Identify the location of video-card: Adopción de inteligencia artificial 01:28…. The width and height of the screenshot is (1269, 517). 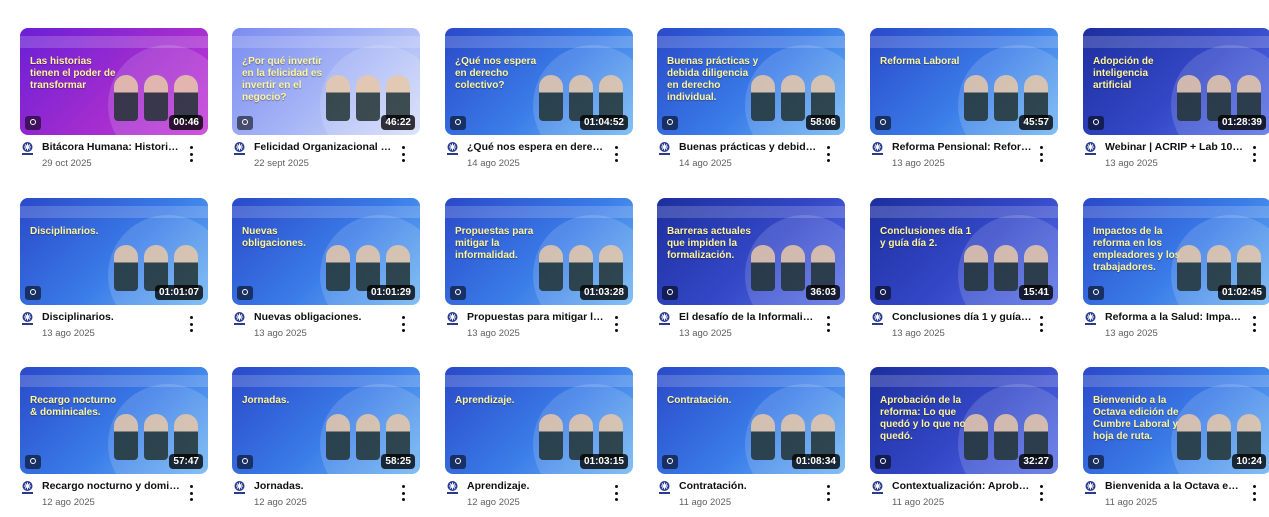
(1176, 103).